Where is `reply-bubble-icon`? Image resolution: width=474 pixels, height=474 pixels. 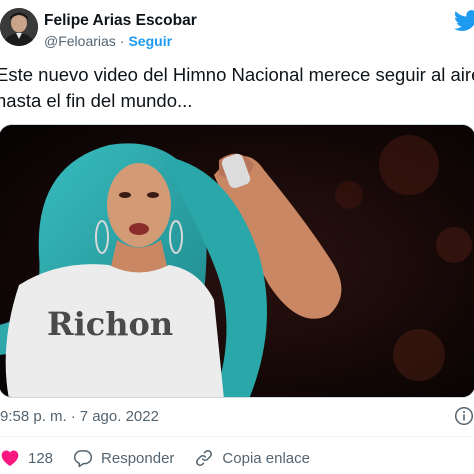 reply-bubble-icon is located at coordinates (83, 459).